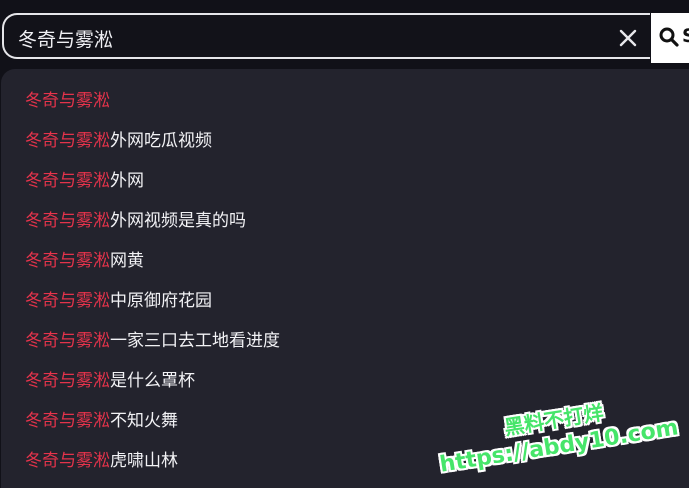  What do you see at coordinates (144, 461) in the screenshot?
I see `suggestion-rest: 虎啸山林` at bounding box center [144, 461].